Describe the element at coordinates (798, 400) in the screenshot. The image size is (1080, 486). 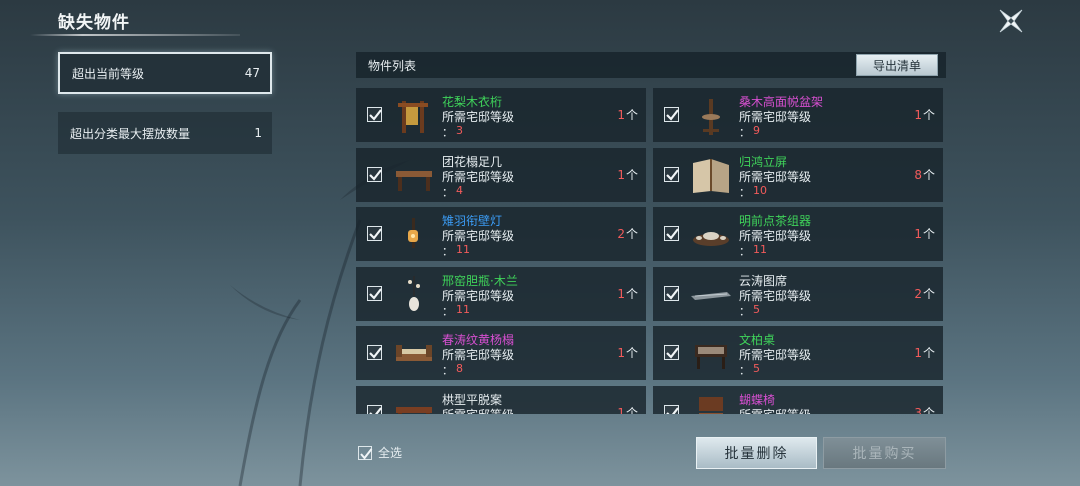
I see `list-item: 蝴蝶椅所需宅邸等级：3个` at that location.